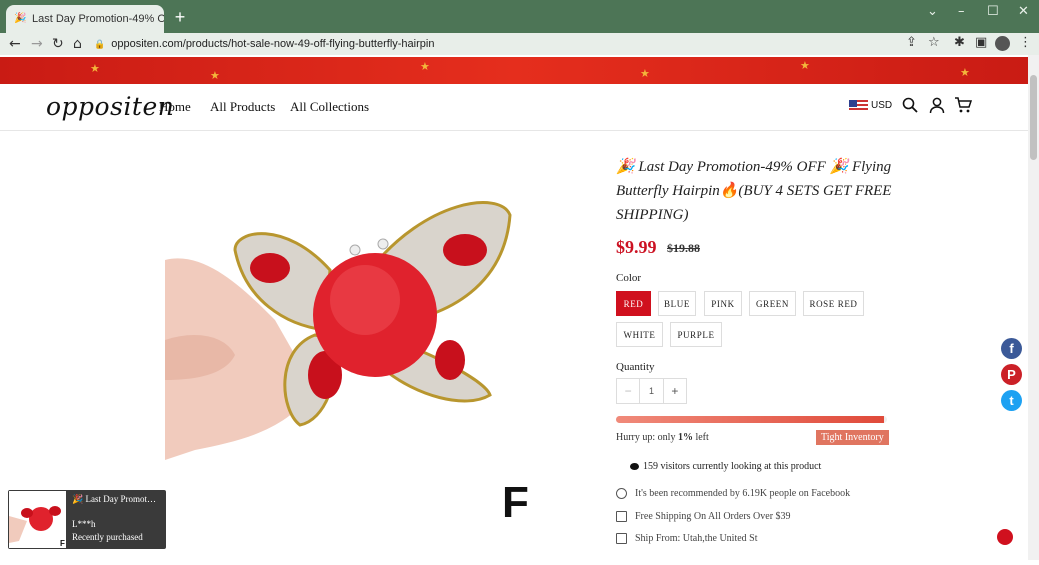  Describe the element at coordinates (713, 516) in the screenshot. I see `info-shipping-text: Free Shipping On All Orders Over $39` at that location.